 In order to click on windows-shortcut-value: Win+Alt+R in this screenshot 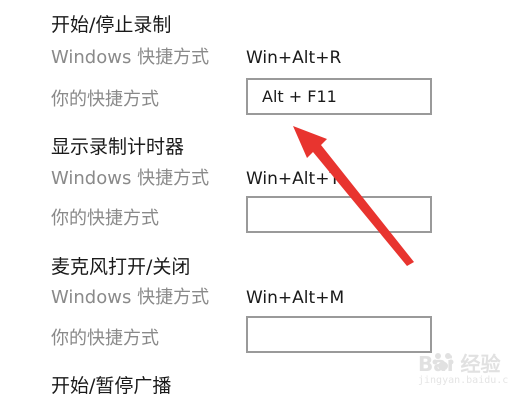, I will do `click(294, 58)`.